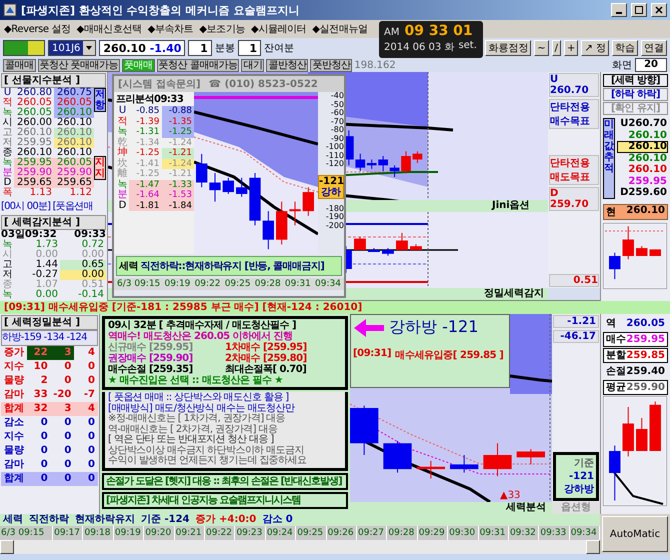 The height and width of the screenshot is (560, 670). Describe the element at coordinates (89, 48) in the screenshot. I see `caret-icon` at that location.